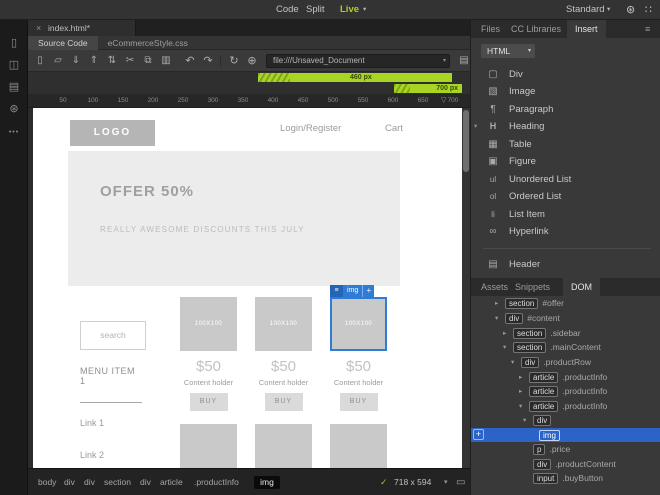 The image size is (660, 495). Describe the element at coordinates (565, 179) in the screenshot. I see `insert-item-unordered-list: ul Unordered List` at that location.